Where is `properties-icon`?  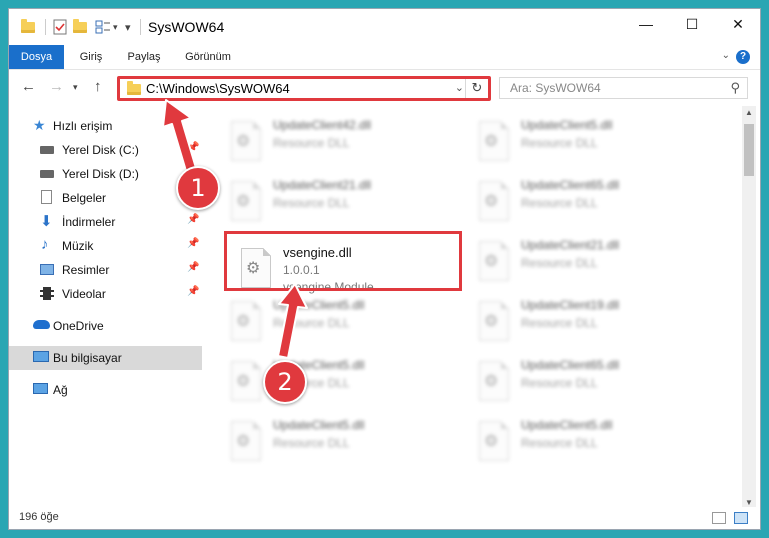 properties-icon is located at coordinates (60, 27).